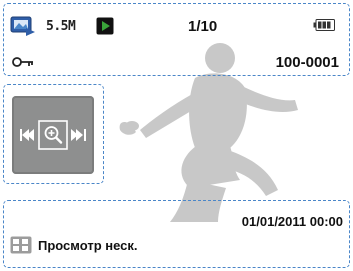 The width and height of the screenshot is (353, 271). What do you see at coordinates (88, 245) in the screenshot?
I see `multi-view-label: Просмотр неск.` at bounding box center [88, 245].